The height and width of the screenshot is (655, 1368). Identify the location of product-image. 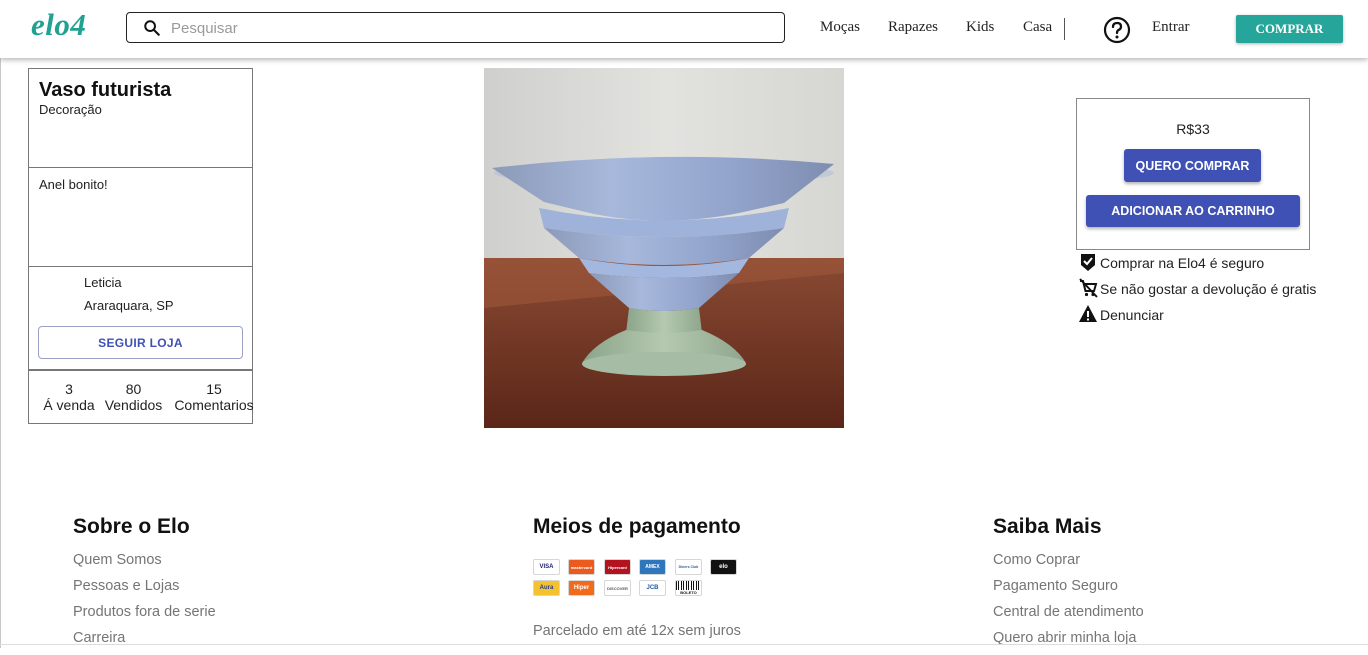
(664, 248).